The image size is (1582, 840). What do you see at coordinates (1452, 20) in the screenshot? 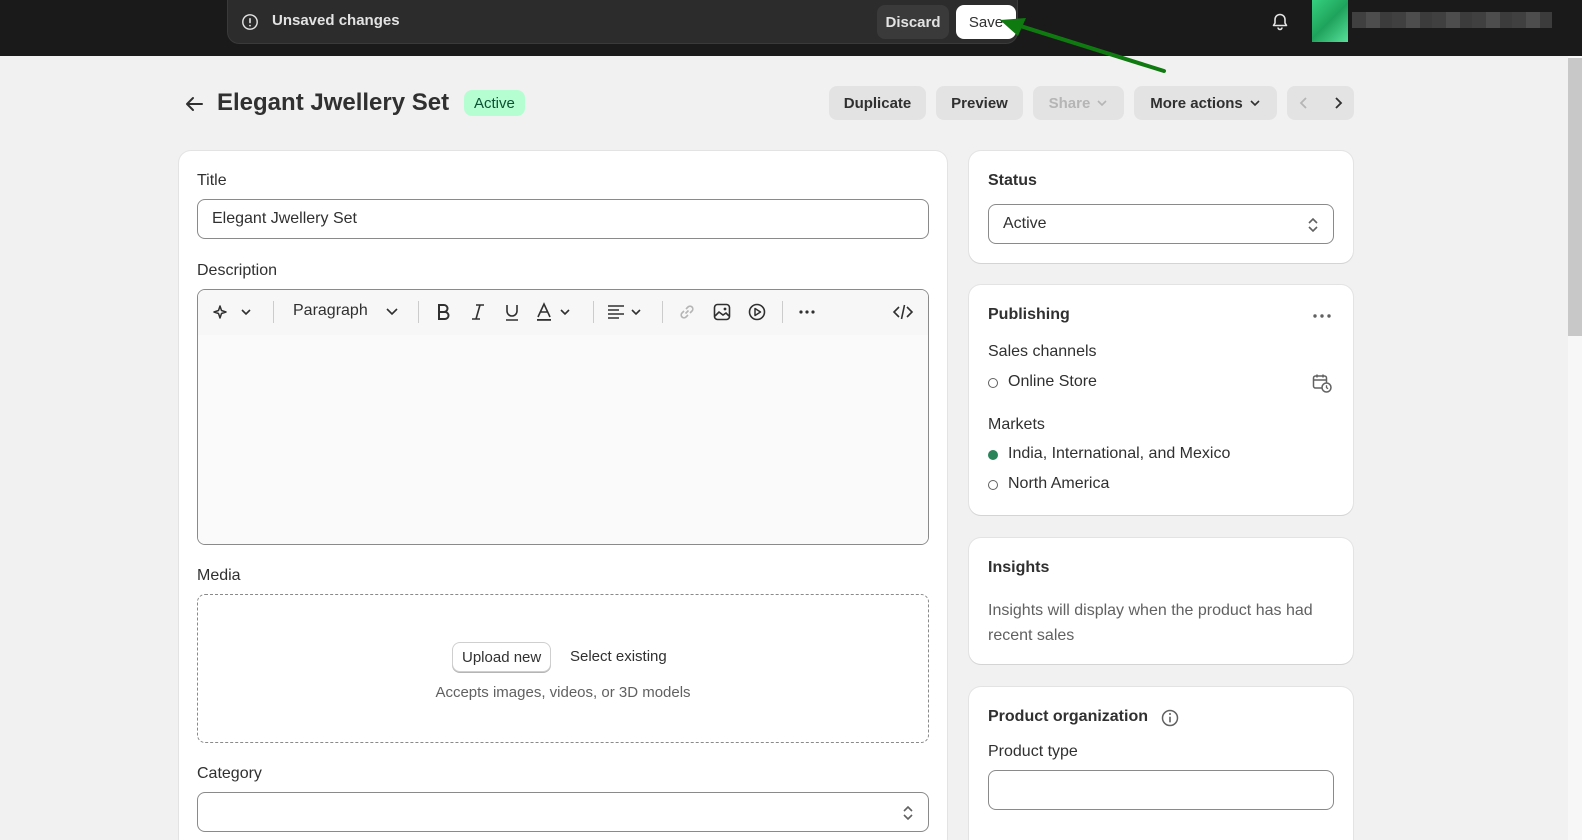
I see `store-name-redacted` at bounding box center [1452, 20].